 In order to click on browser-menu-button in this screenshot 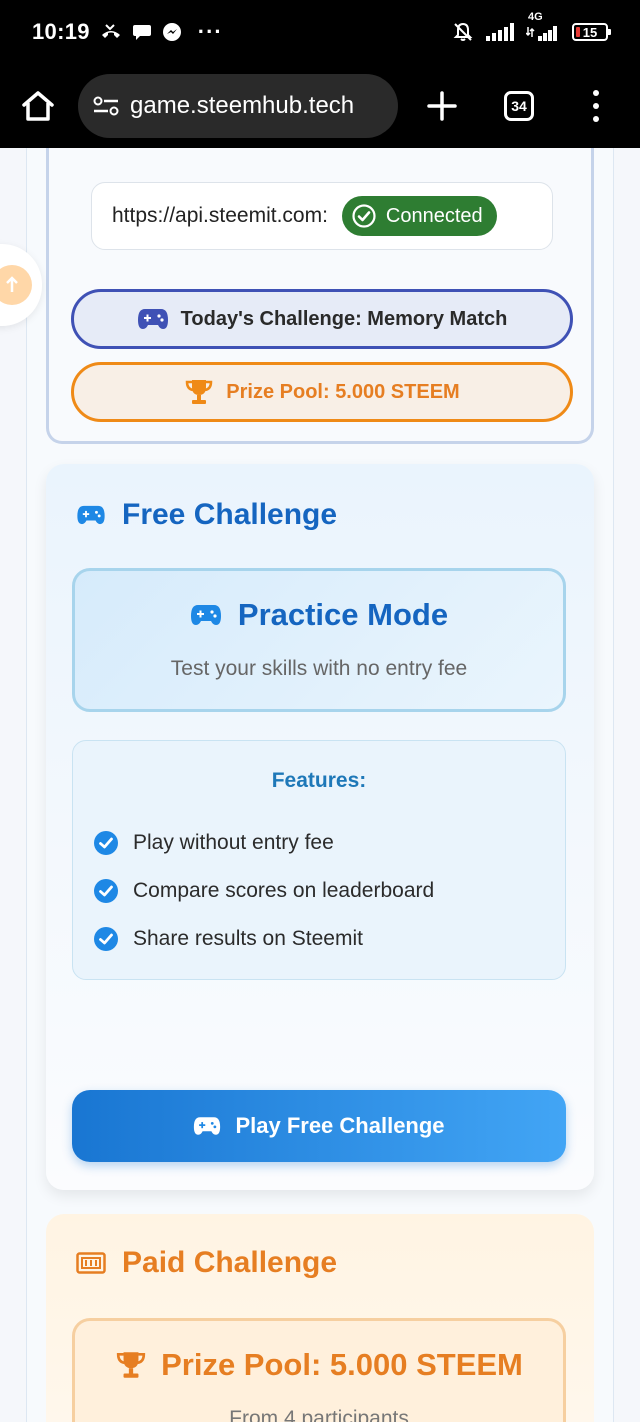, I will do `click(596, 106)`.